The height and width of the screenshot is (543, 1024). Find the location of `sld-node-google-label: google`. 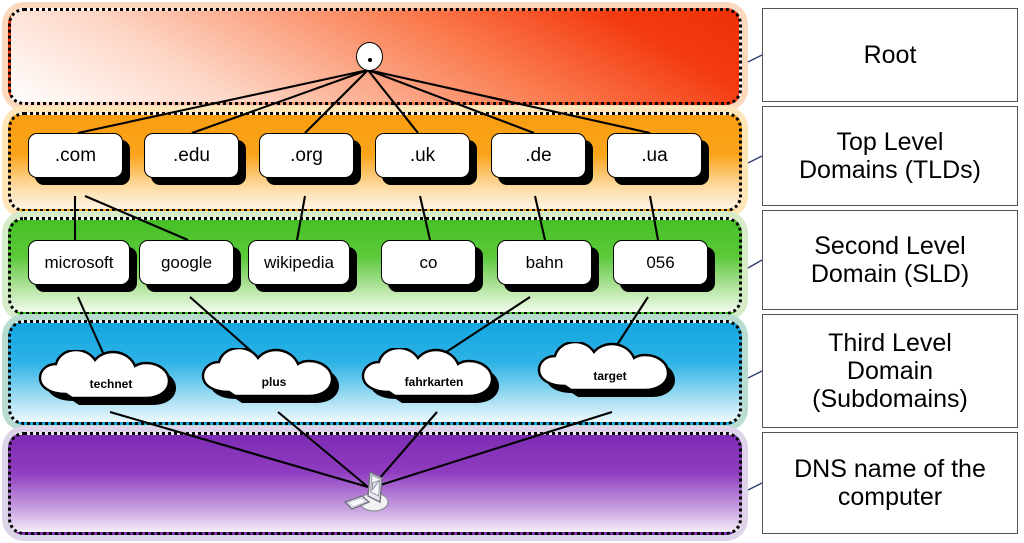

sld-node-google-label: google is located at coordinates (186, 262).